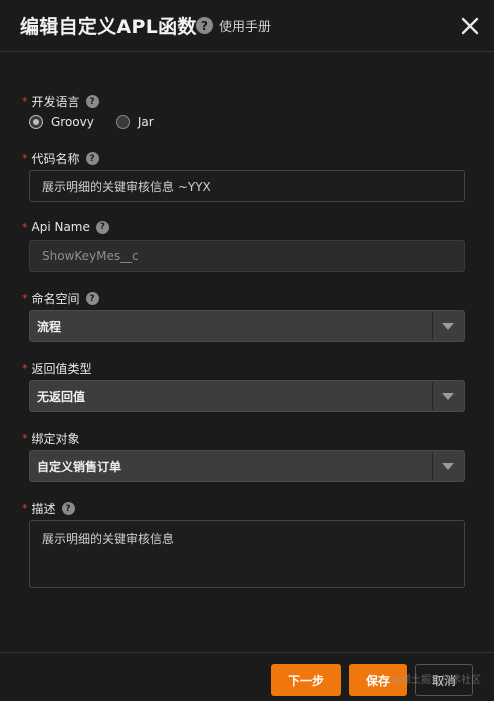  Describe the element at coordinates (60, 158) in the screenshot. I see `code-name-label: * 代码名称 ?` at that location.